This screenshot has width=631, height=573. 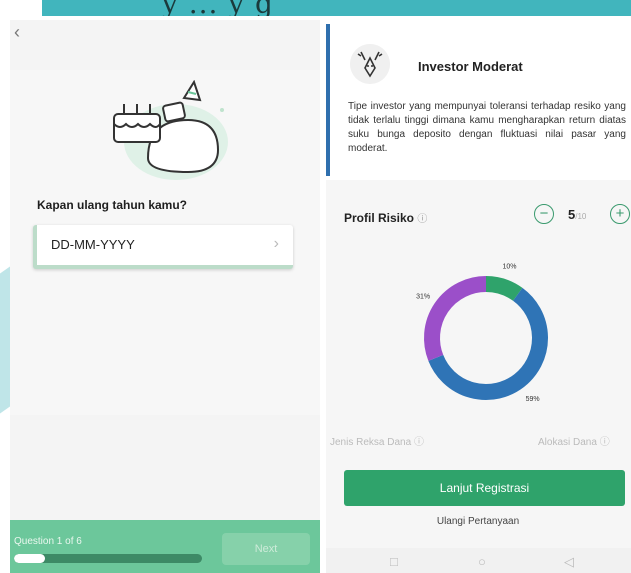 I want to click on retake-questions-link: Ulangi Pertanyaan, so click(x=474, y=521).